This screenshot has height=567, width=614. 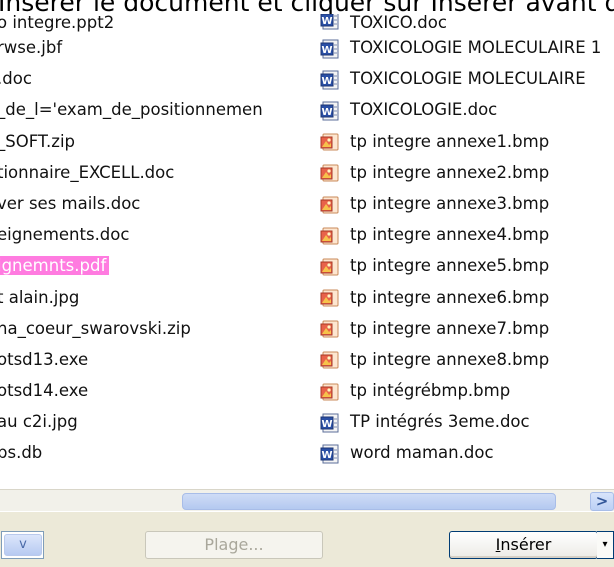 I want to click on scrollbar-thumb, so click(x=369, y=501).